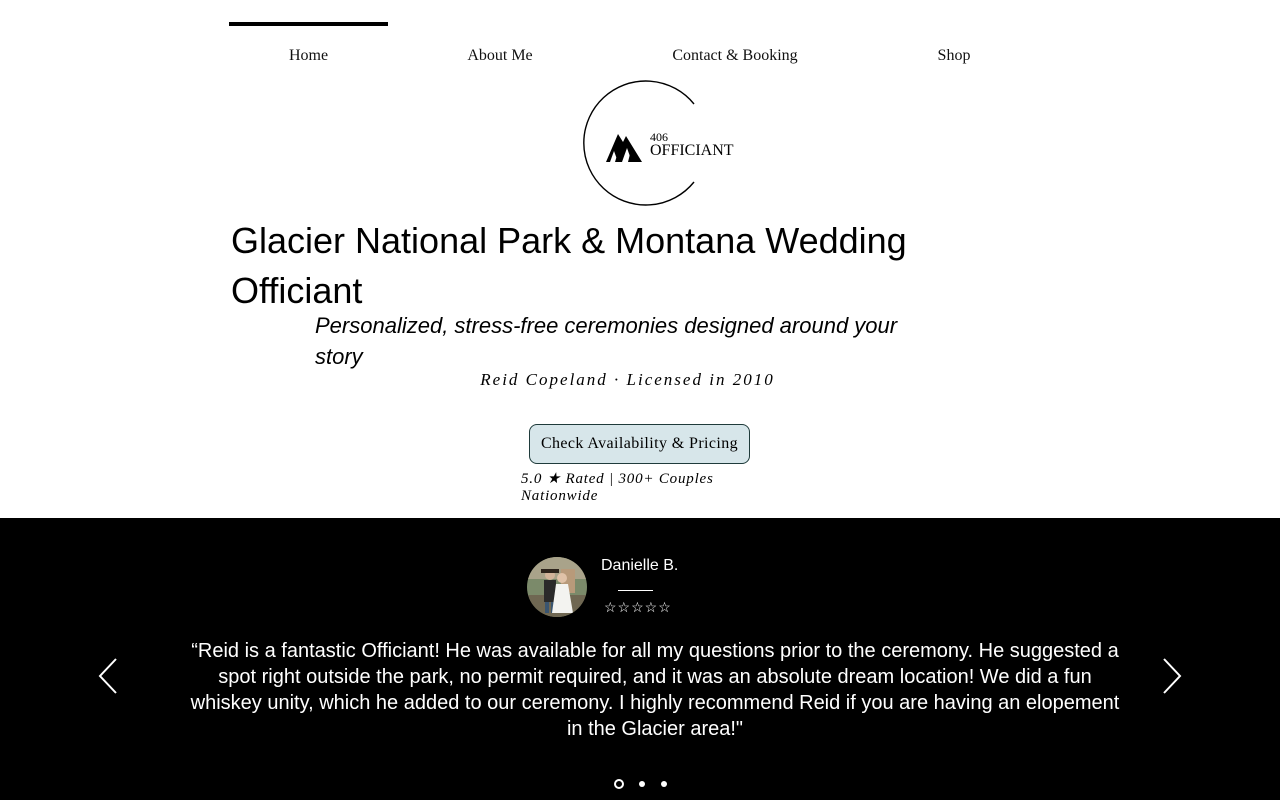 Image resolution: width=1280 pixels, height=800 pixels. I want to click on couple-photo-icon, so click(557, 587).